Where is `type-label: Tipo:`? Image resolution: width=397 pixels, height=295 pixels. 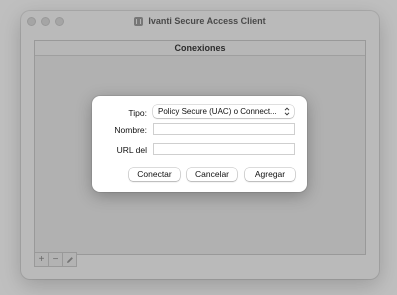 type-label: Tipo: is located at coordinates (137, 113).